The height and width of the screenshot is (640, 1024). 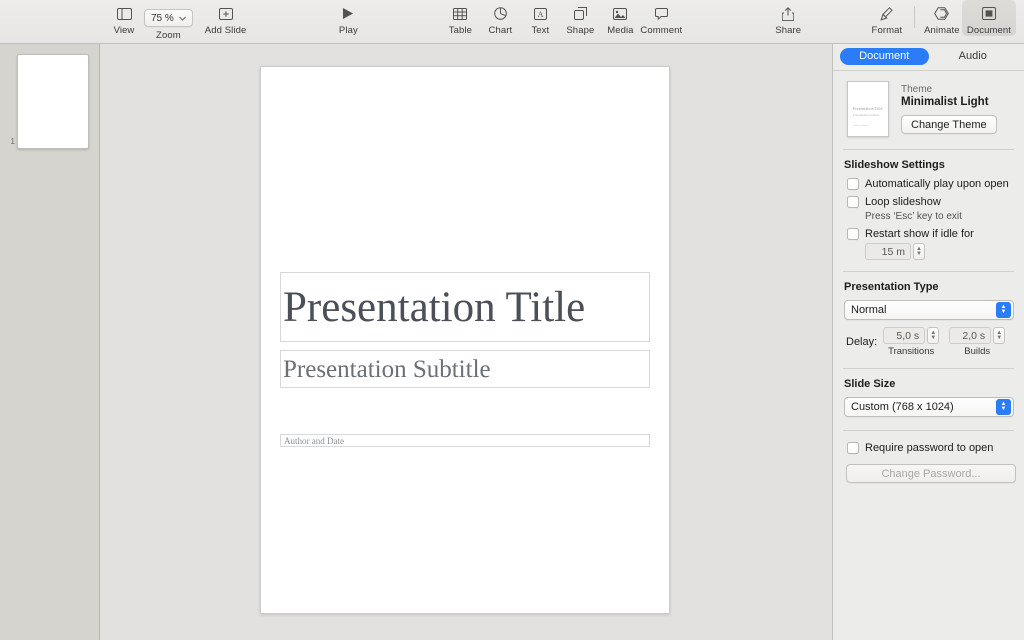 I want to click on slide-size-value: Custom (768 x 1024), so click(x=902, y=407).